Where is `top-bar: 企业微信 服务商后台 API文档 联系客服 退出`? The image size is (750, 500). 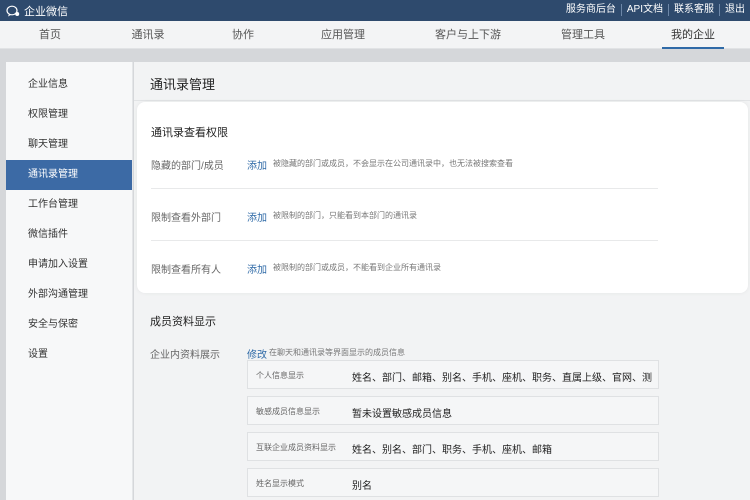
top-bar: 企业微信 服务商后台 API文档 联系客服 退出 is located at coordinates (375, 10).